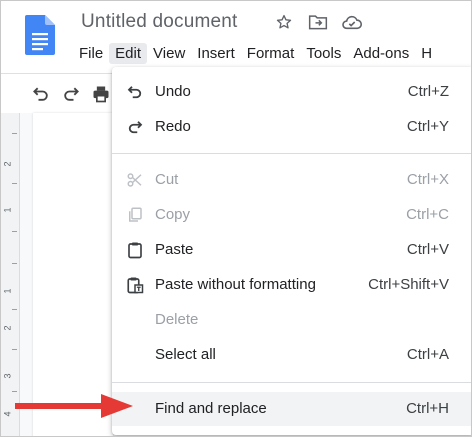 The height and width of the screenshot is (439, 474). Describe the element at coordinates (10, 274) in the screenshot. I see `vertical-ruler: 2 1 1 2 3 4` at that location.